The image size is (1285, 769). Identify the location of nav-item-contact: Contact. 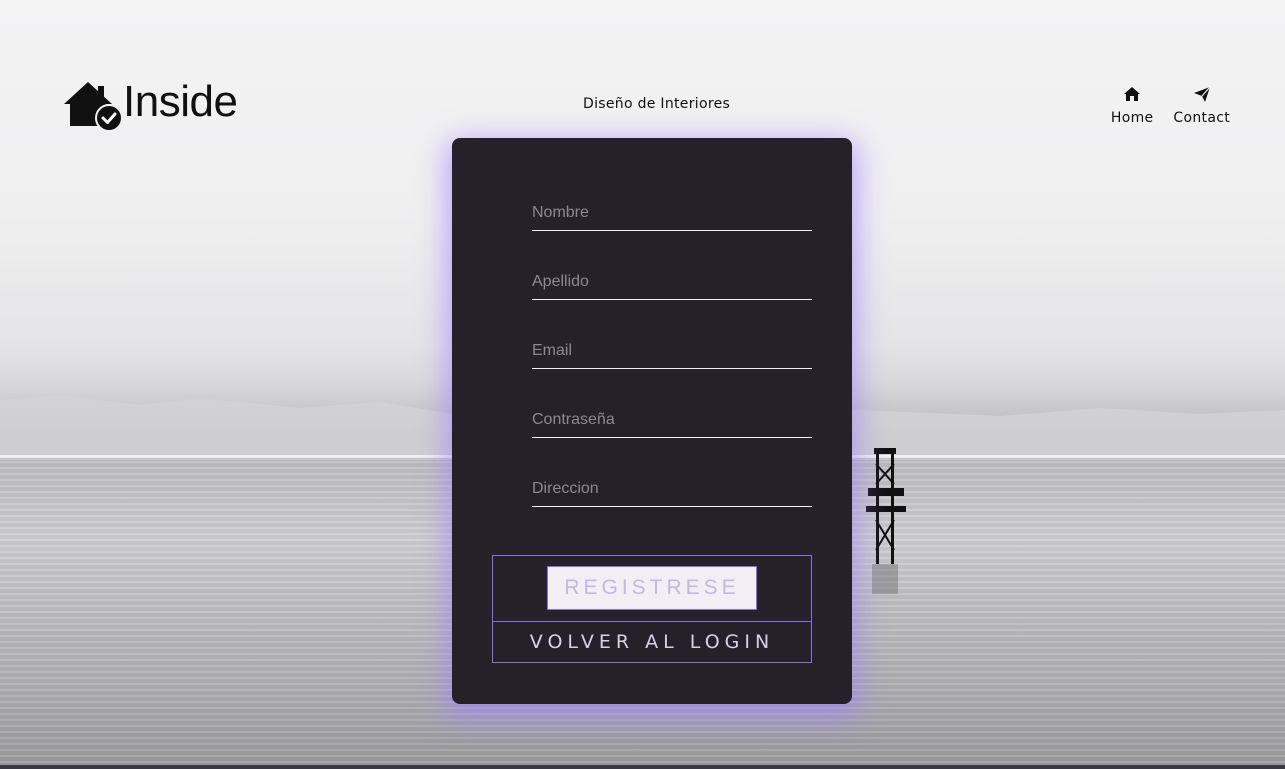
(1201, 105).